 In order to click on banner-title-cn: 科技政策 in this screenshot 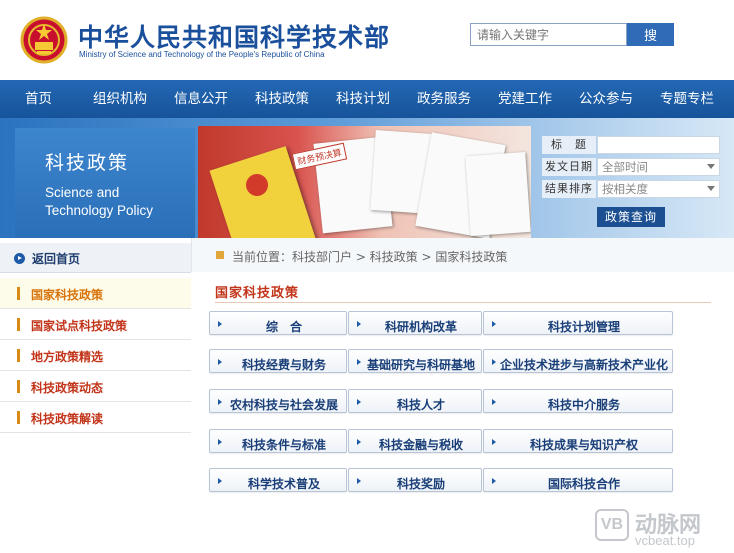, I will do `click(87, 163)`.